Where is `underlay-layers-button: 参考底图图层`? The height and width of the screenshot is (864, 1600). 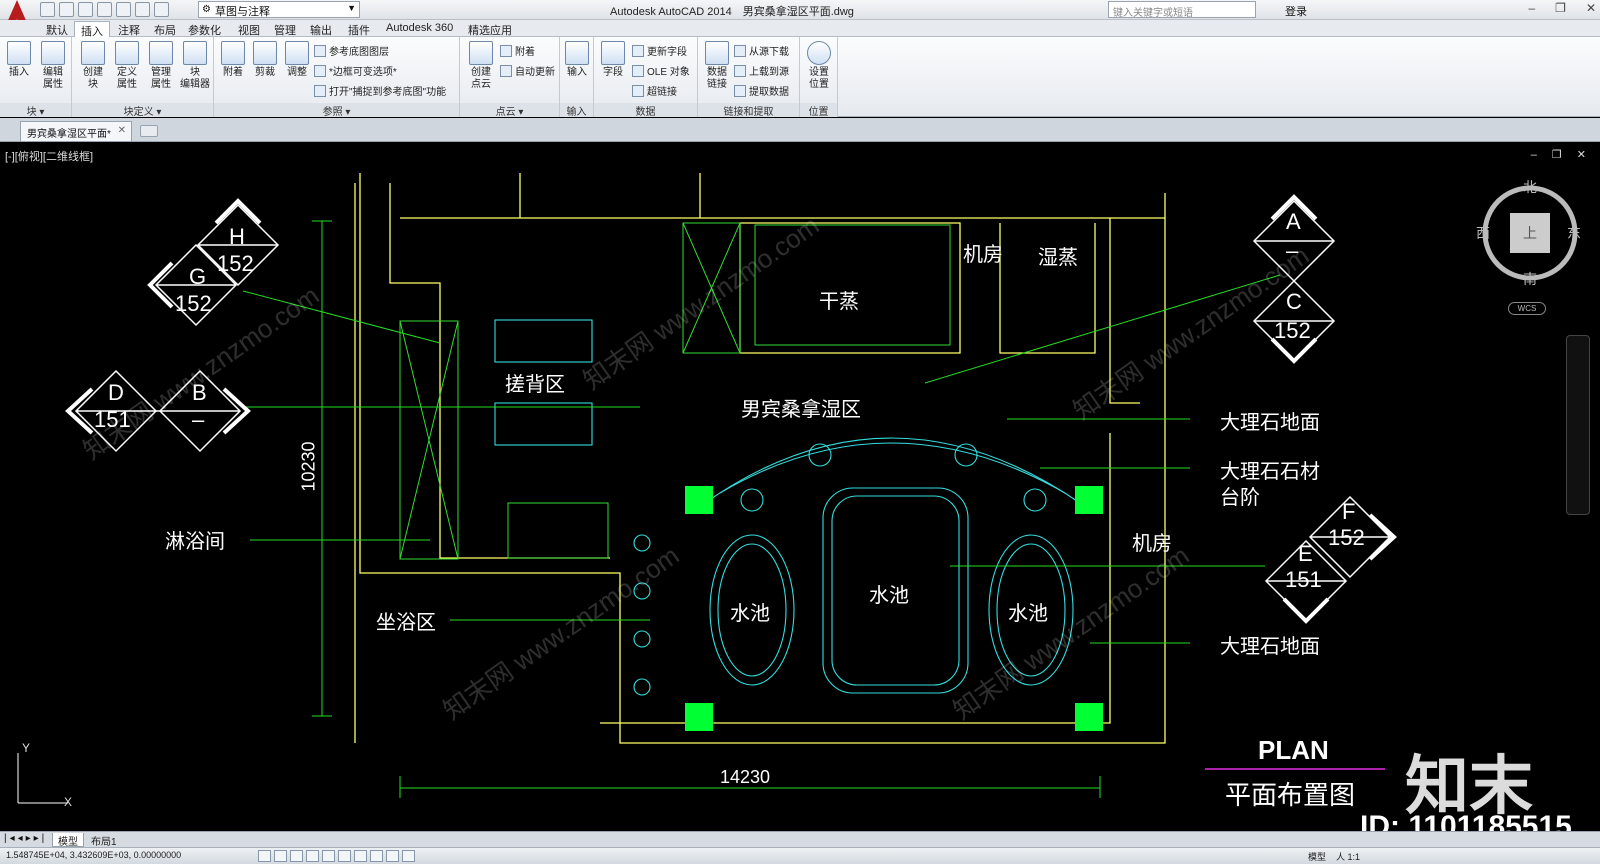 underlay-layers-button: 参考底图图层 is located at coordinates (351, 50).